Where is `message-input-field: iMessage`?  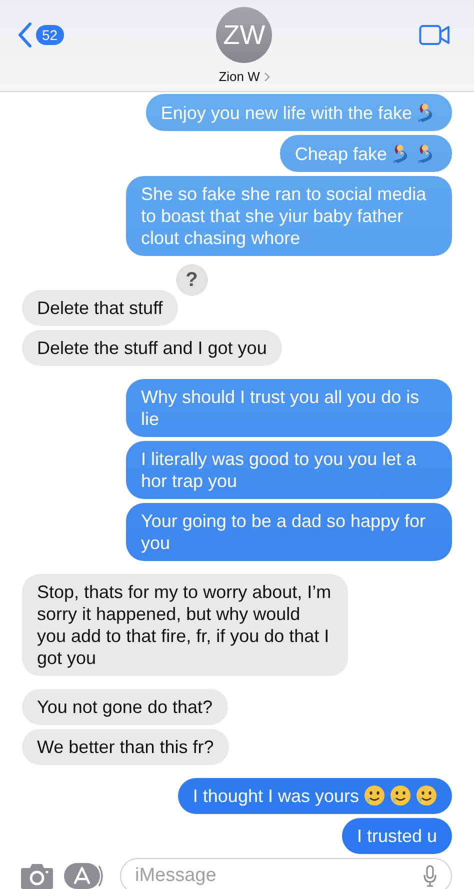
message-input-field: iMessage is located at coordinates (286, 873).